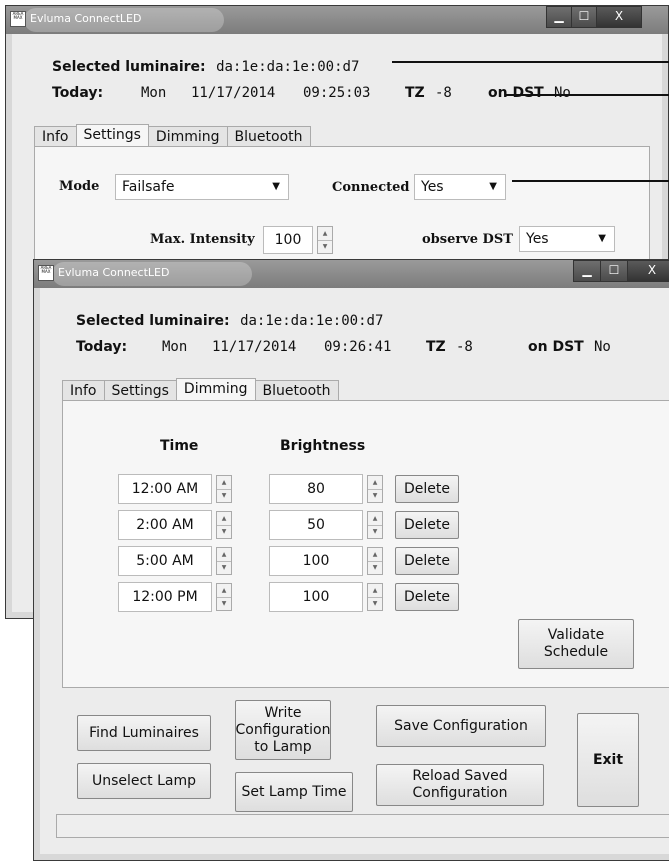  I want to click on time-input: 12:00 AM, so click(165, 489).